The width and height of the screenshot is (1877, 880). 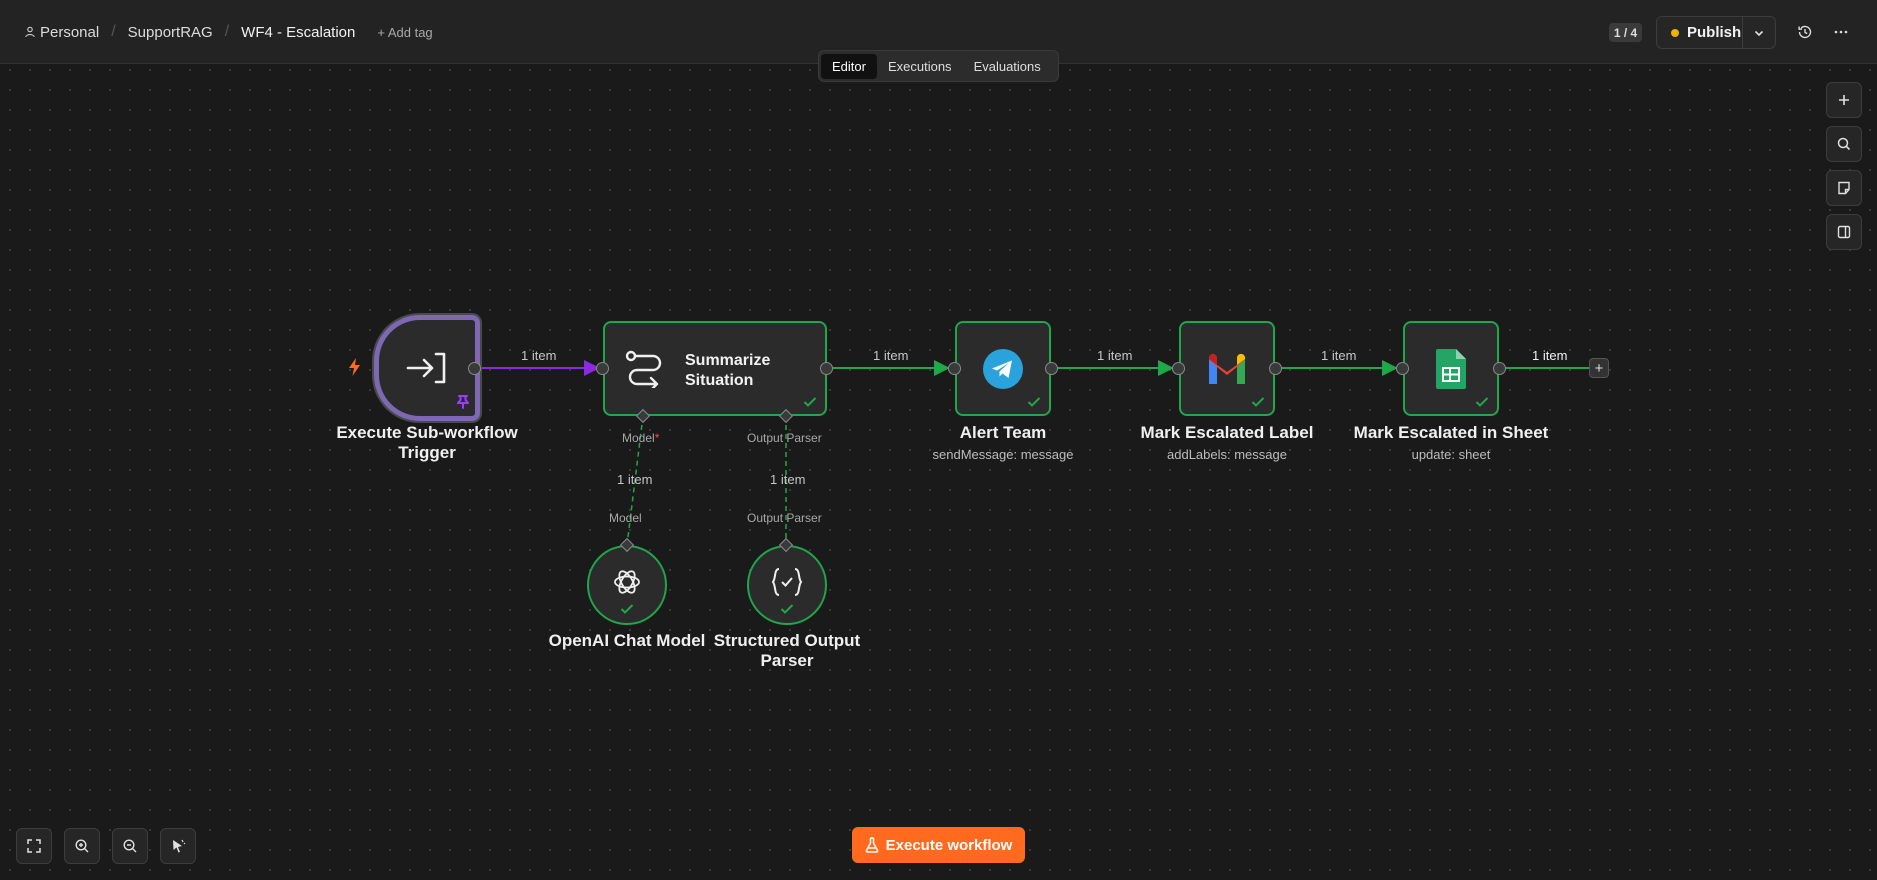 I want to click on zoom-in-icon, so click(x=82, y=846).